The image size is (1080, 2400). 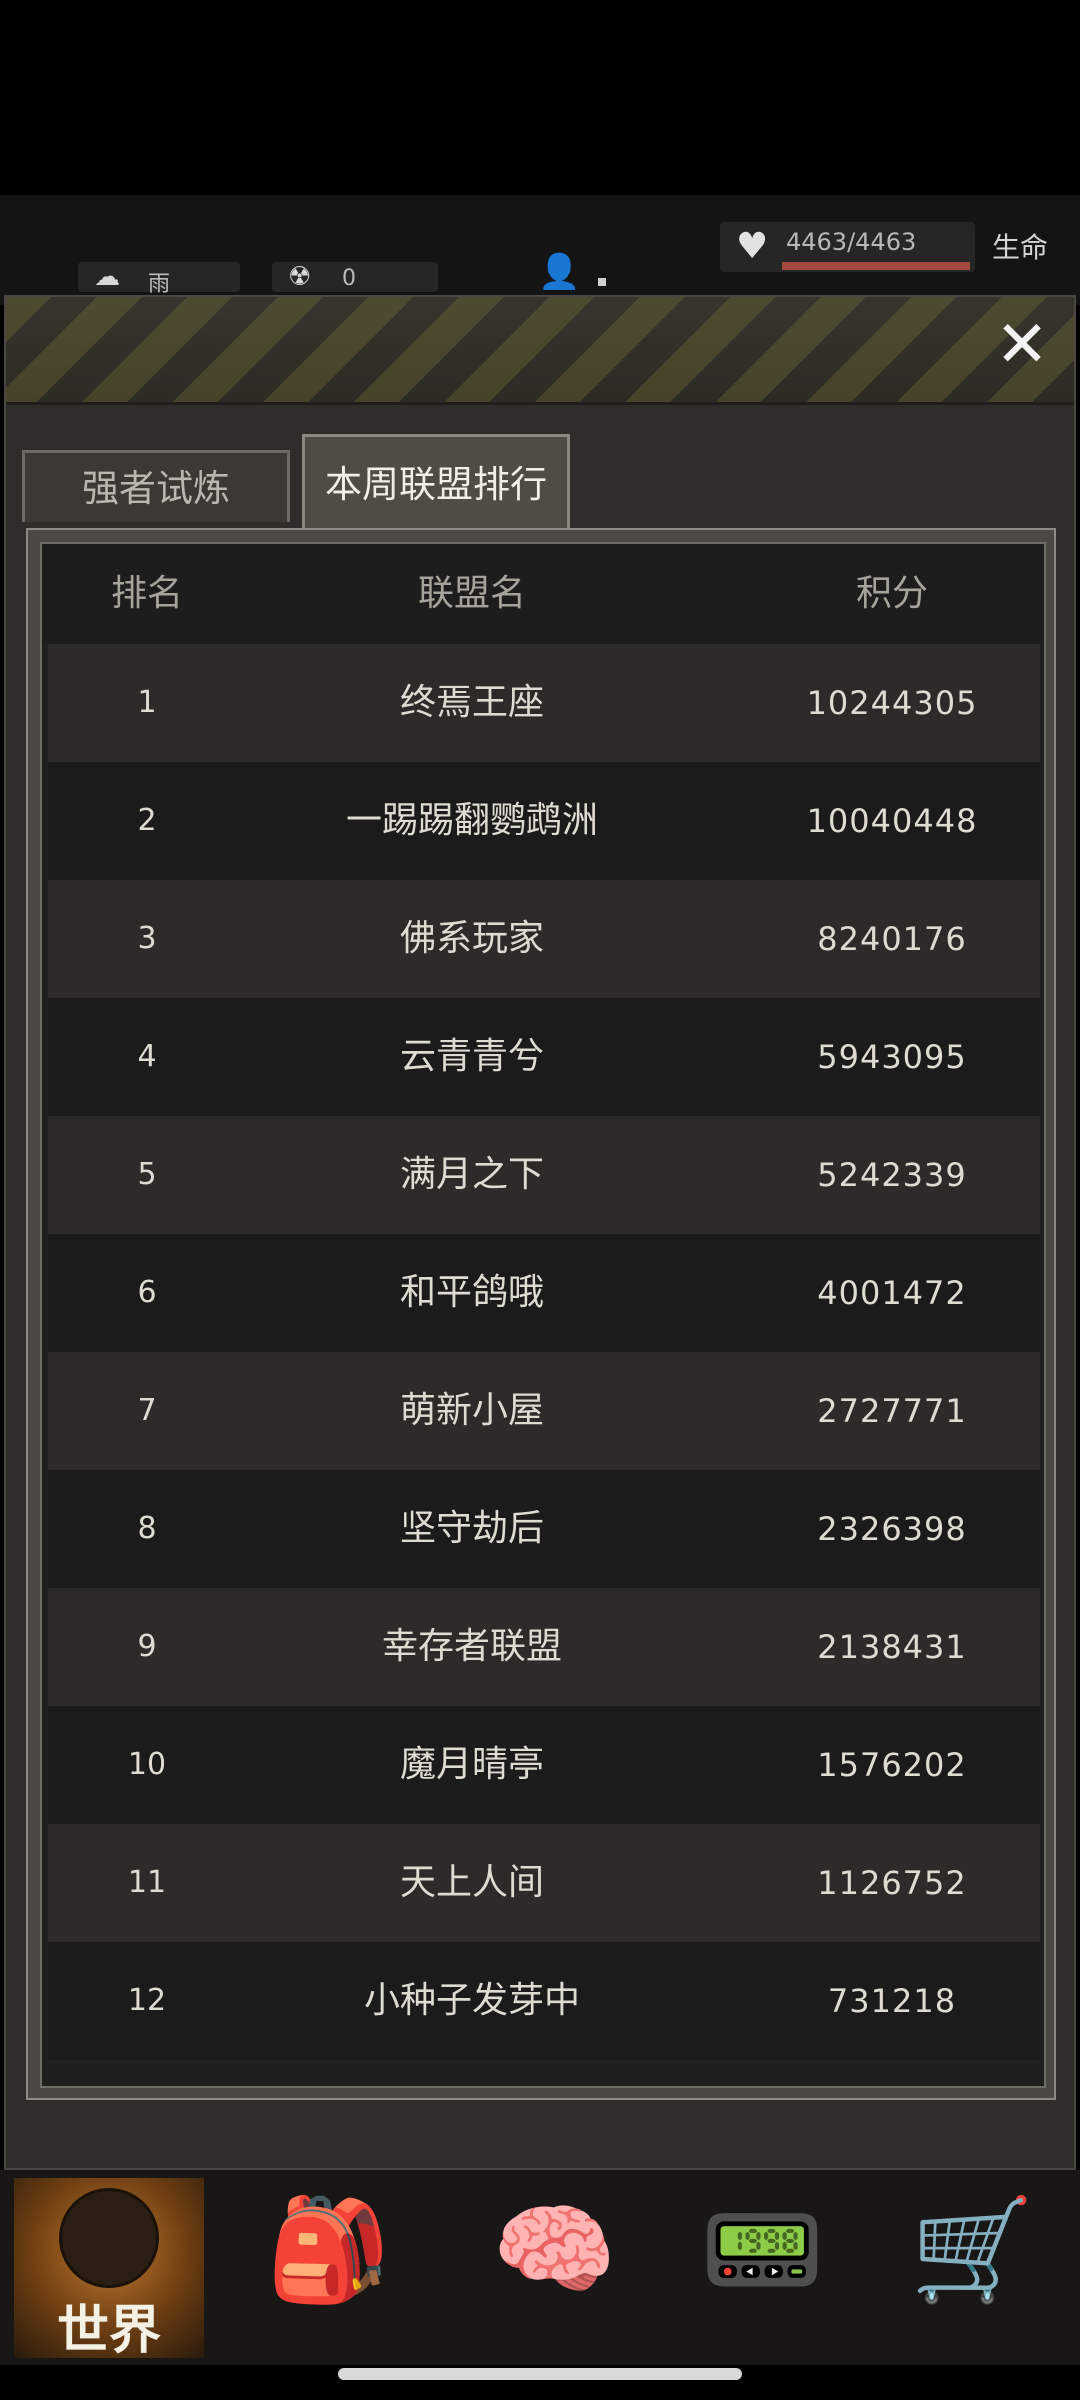 I want to click on header-rank: 排名, so click(x=146, y=593).